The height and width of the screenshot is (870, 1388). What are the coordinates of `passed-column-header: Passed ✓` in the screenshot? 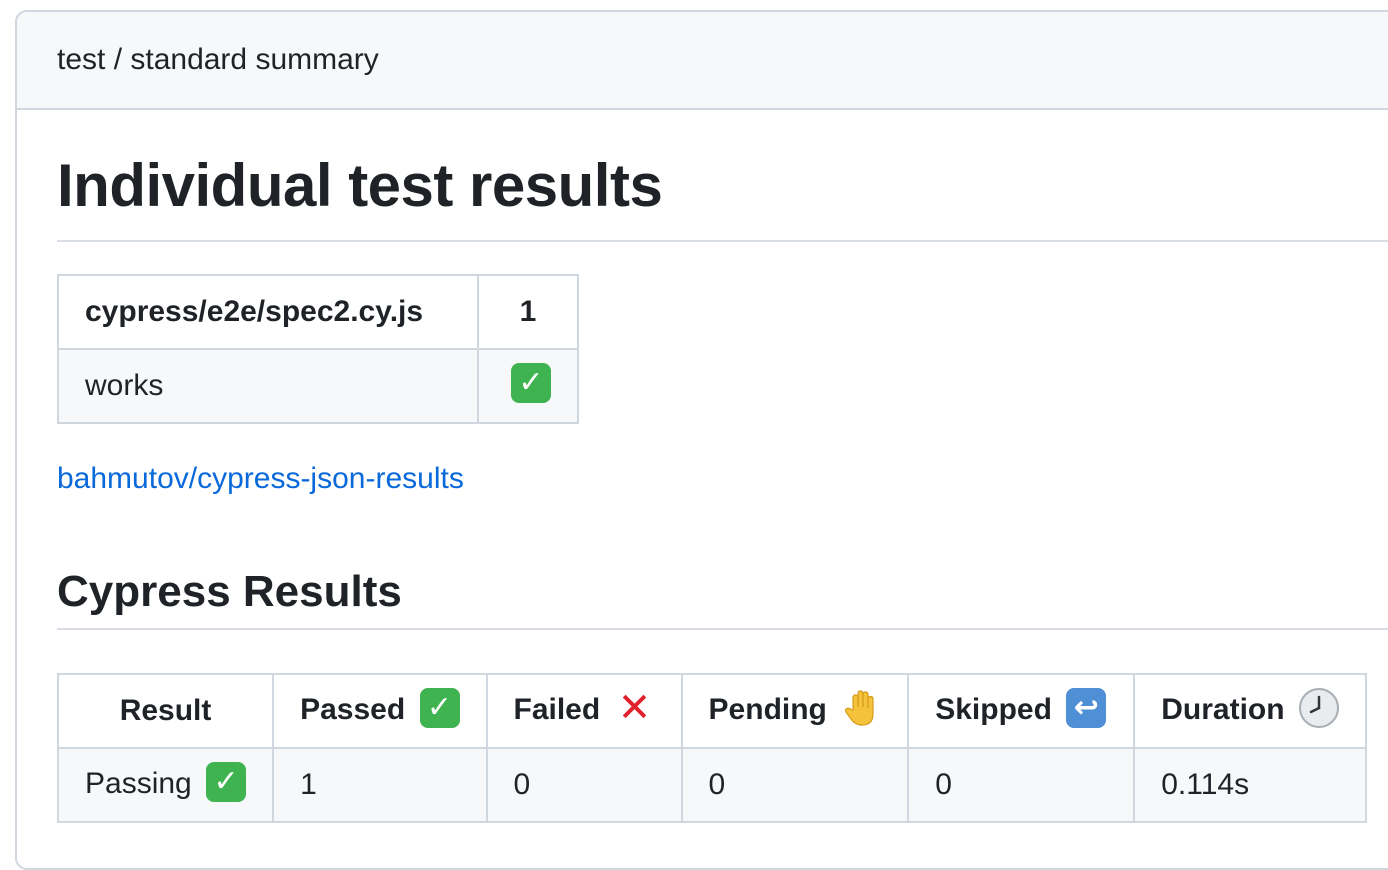 It's located at (380, 711).